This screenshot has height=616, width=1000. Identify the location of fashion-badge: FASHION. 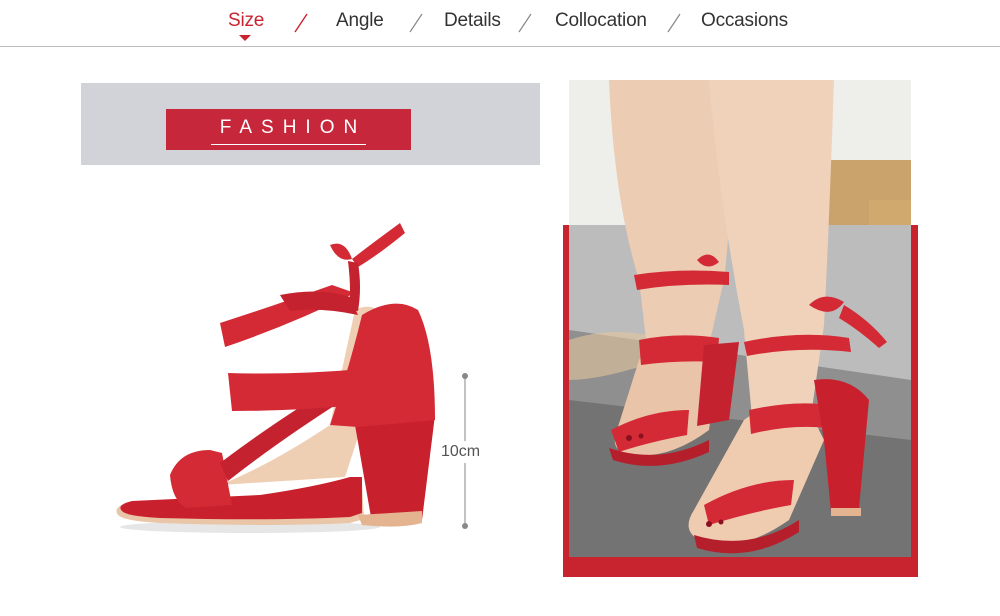
(288, 129).